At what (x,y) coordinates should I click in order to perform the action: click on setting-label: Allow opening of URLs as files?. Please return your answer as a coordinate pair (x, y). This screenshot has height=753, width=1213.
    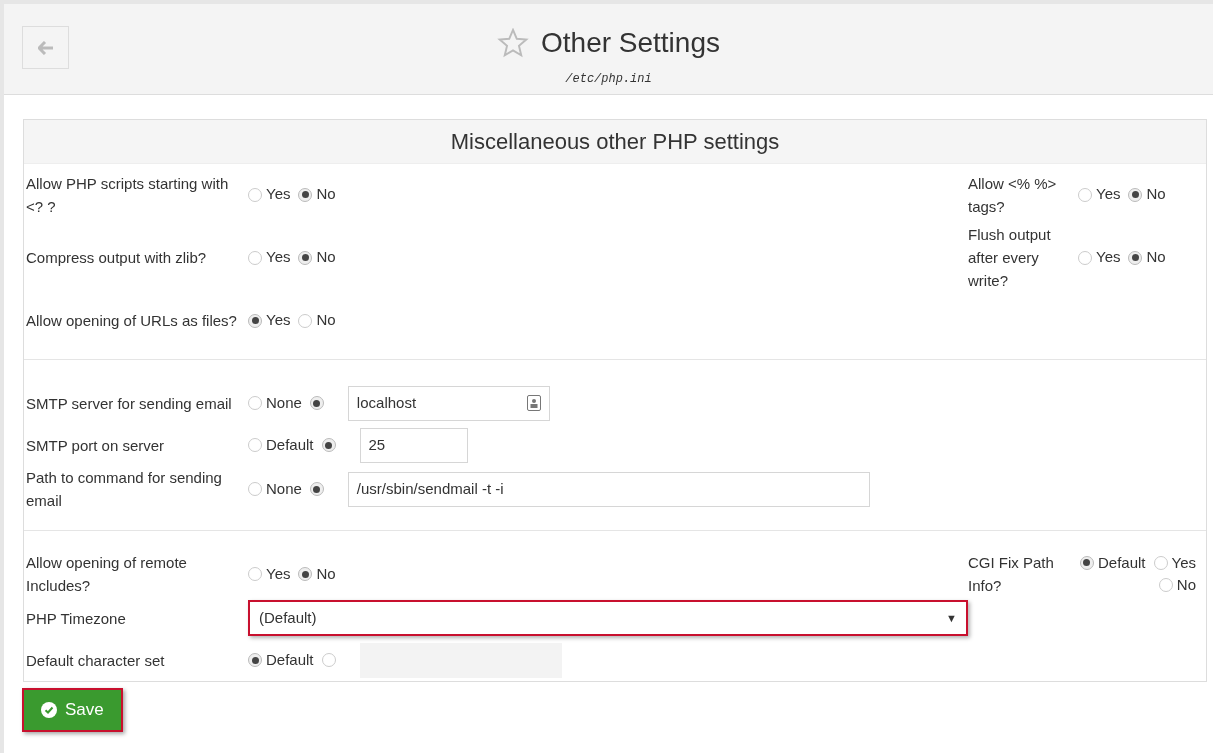
    Looking at the image, I should click on (132, 321).